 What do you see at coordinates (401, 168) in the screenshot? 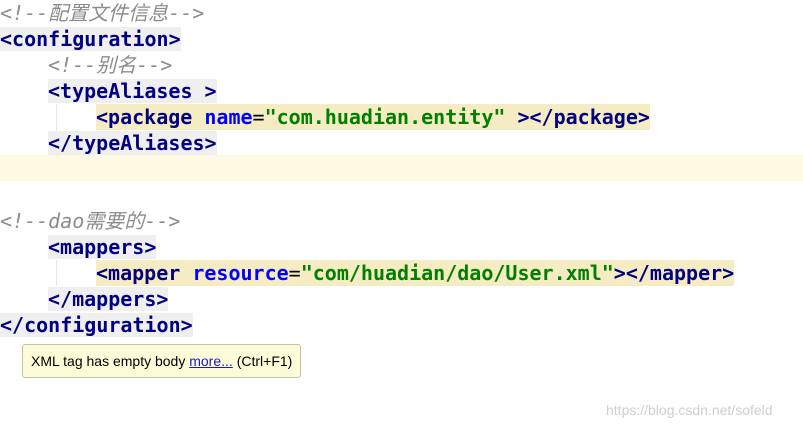
I see `current-line-highlight` at bounding box center [401, 168].